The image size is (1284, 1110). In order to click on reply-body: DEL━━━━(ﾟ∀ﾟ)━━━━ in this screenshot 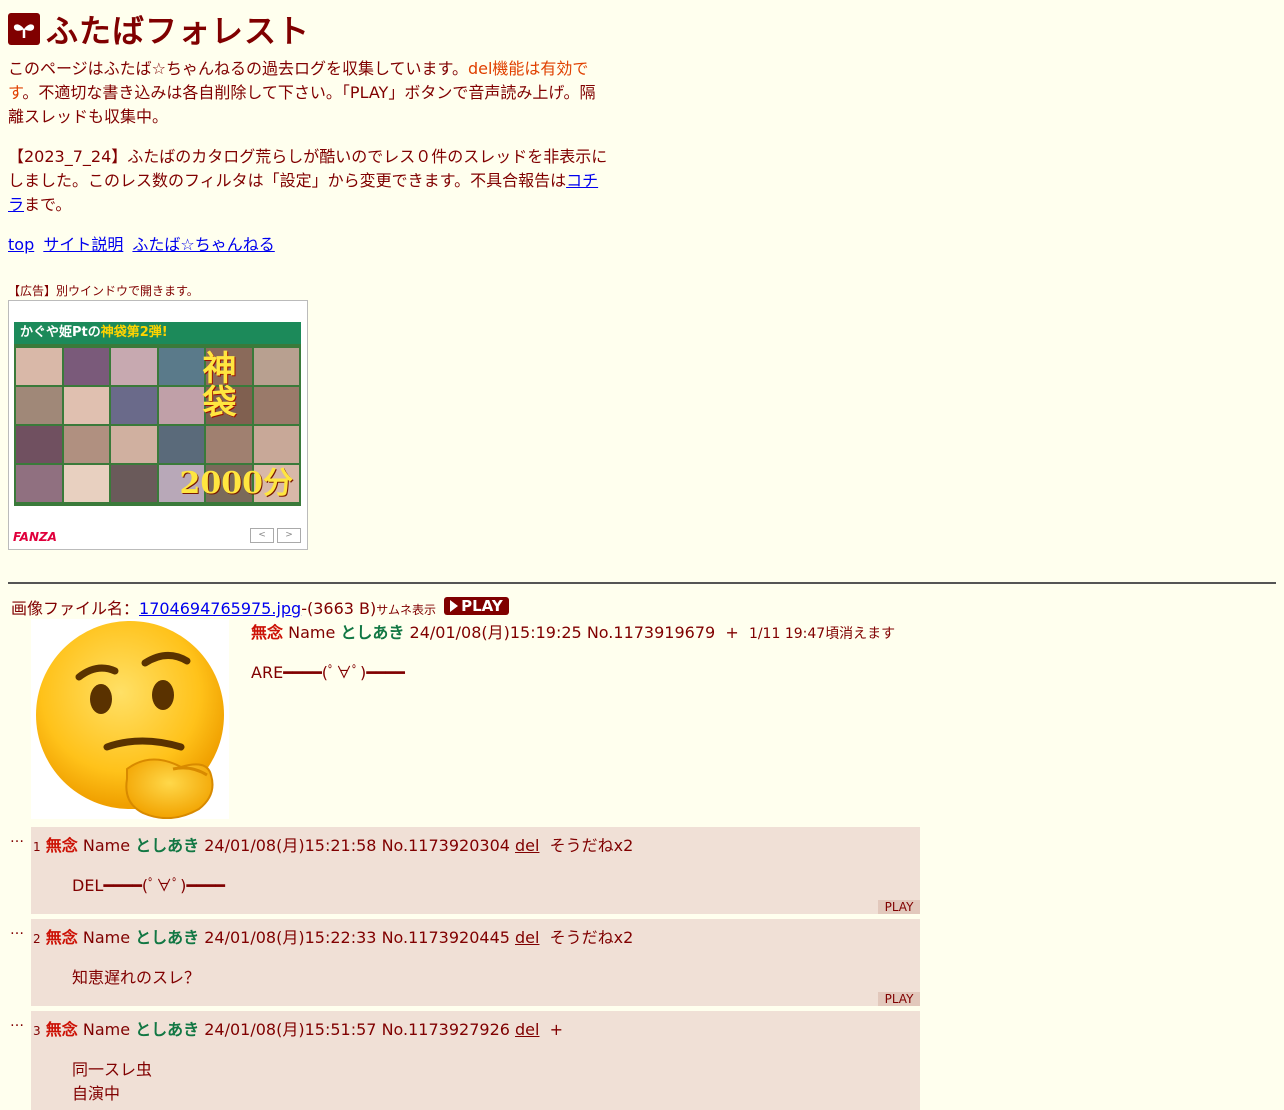, I will do `click(148, 886)`.